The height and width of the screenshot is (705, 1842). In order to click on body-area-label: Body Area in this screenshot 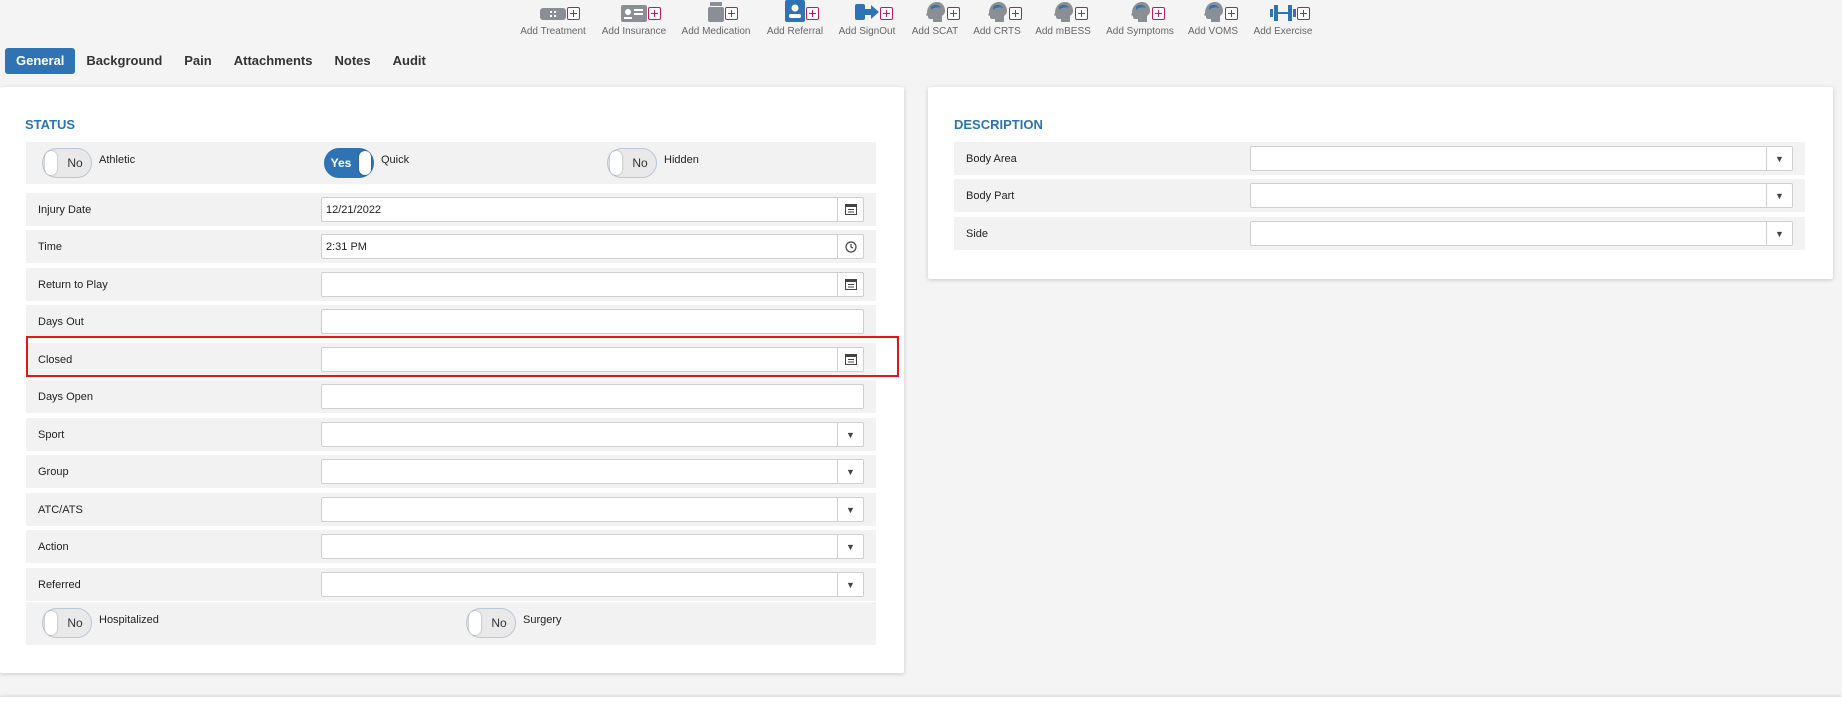, I will do `click(991, 158)`.